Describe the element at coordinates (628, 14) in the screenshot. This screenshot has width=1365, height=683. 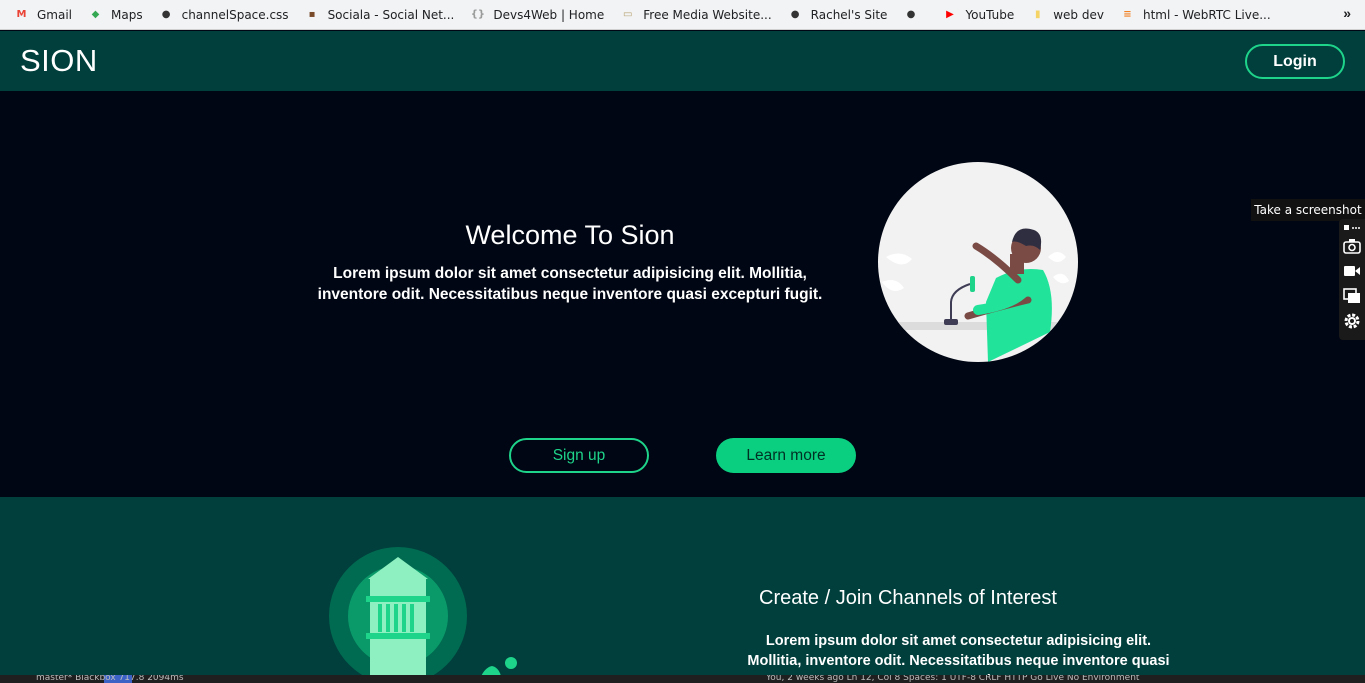
I see `media-icon: ▭` at that location.